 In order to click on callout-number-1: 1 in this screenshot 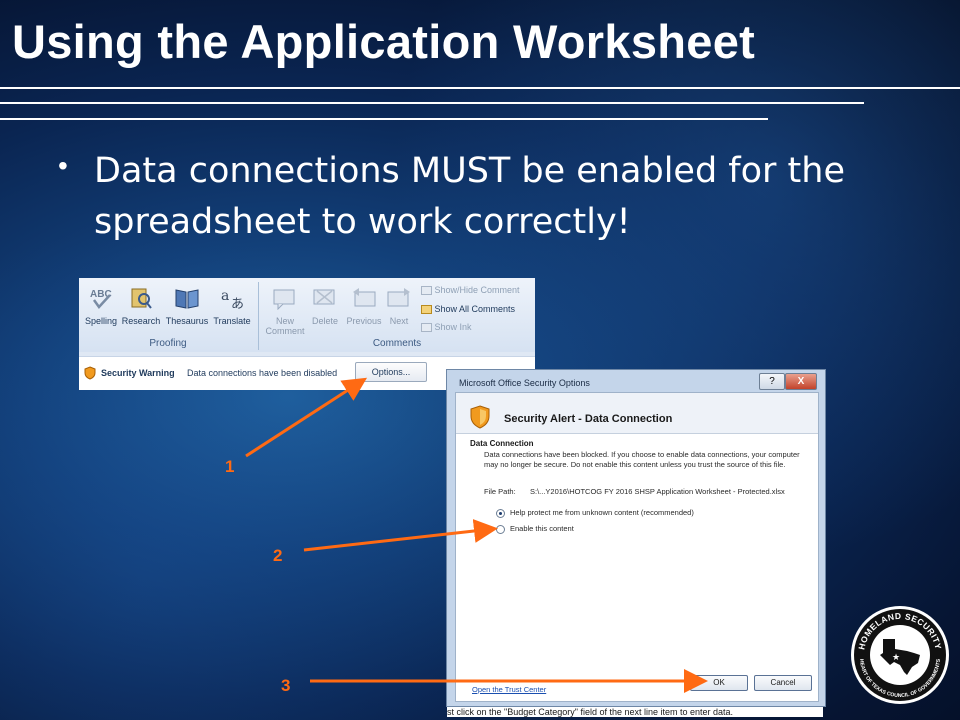, I will do `click(230, 466)`.